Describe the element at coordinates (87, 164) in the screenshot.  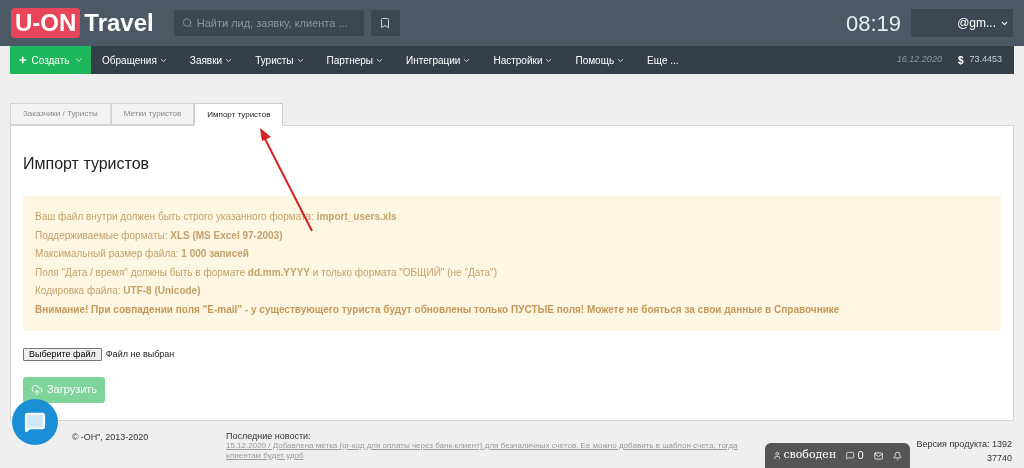
I see `page-title: Импорт туристов` at that location.